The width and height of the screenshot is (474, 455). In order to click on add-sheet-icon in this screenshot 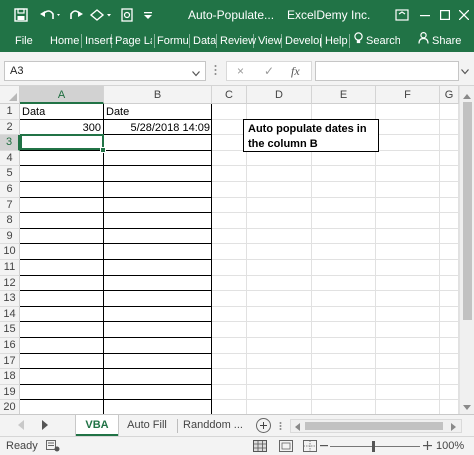, I will do `click(263, 425)`.